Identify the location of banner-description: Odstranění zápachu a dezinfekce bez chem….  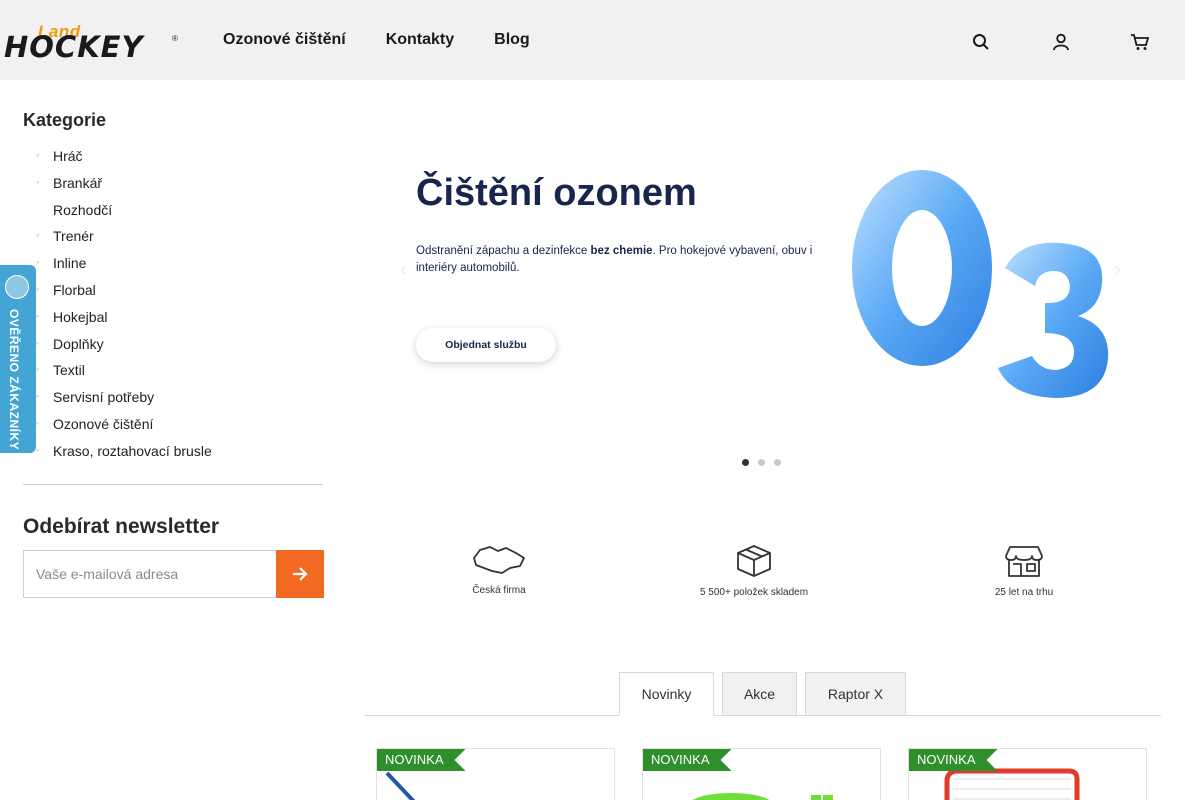
(631, 260).